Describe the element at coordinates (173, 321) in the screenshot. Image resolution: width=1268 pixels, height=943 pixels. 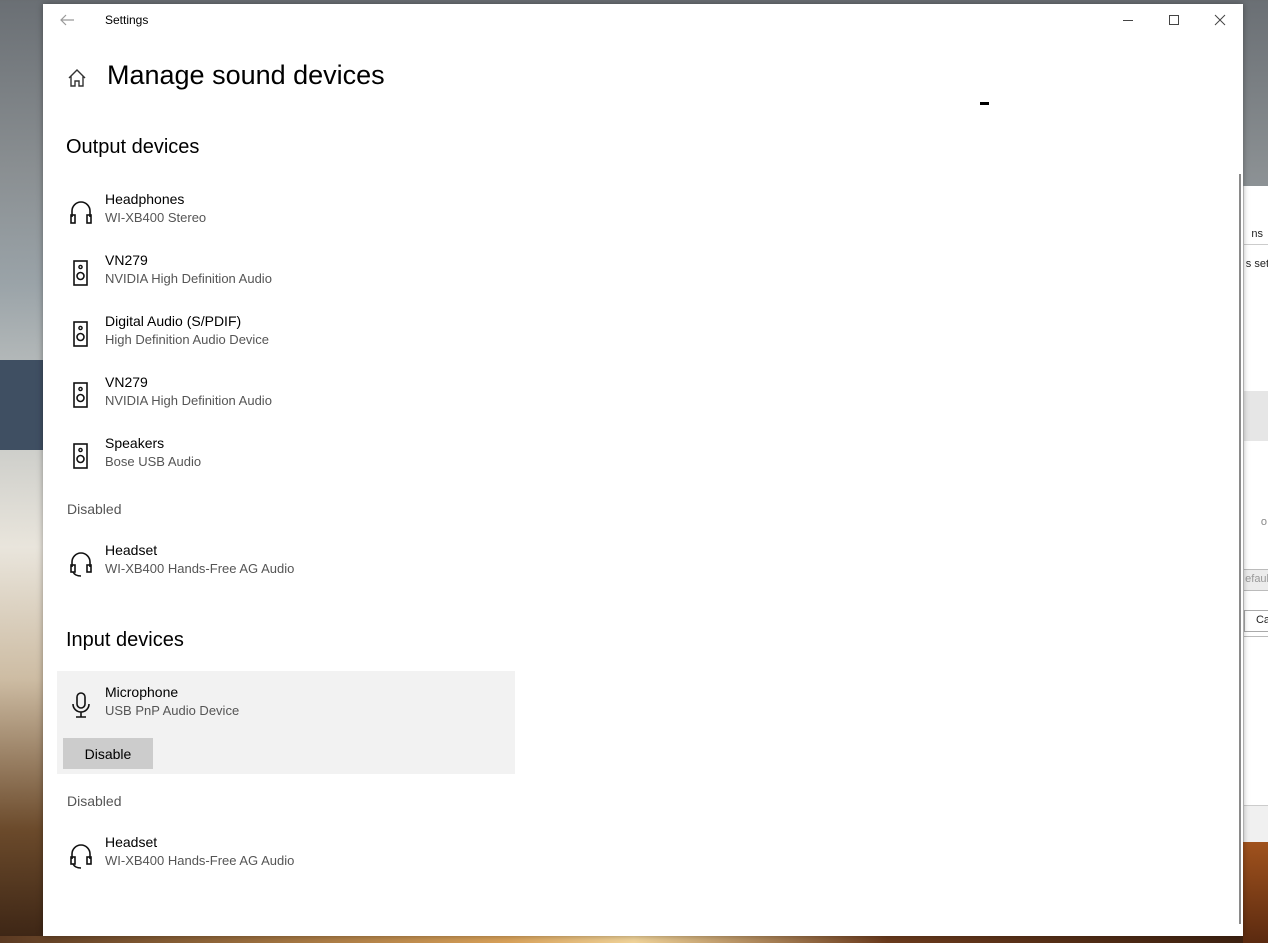
I see `device-name: Digital Audio (S/PDIF)` at that location.